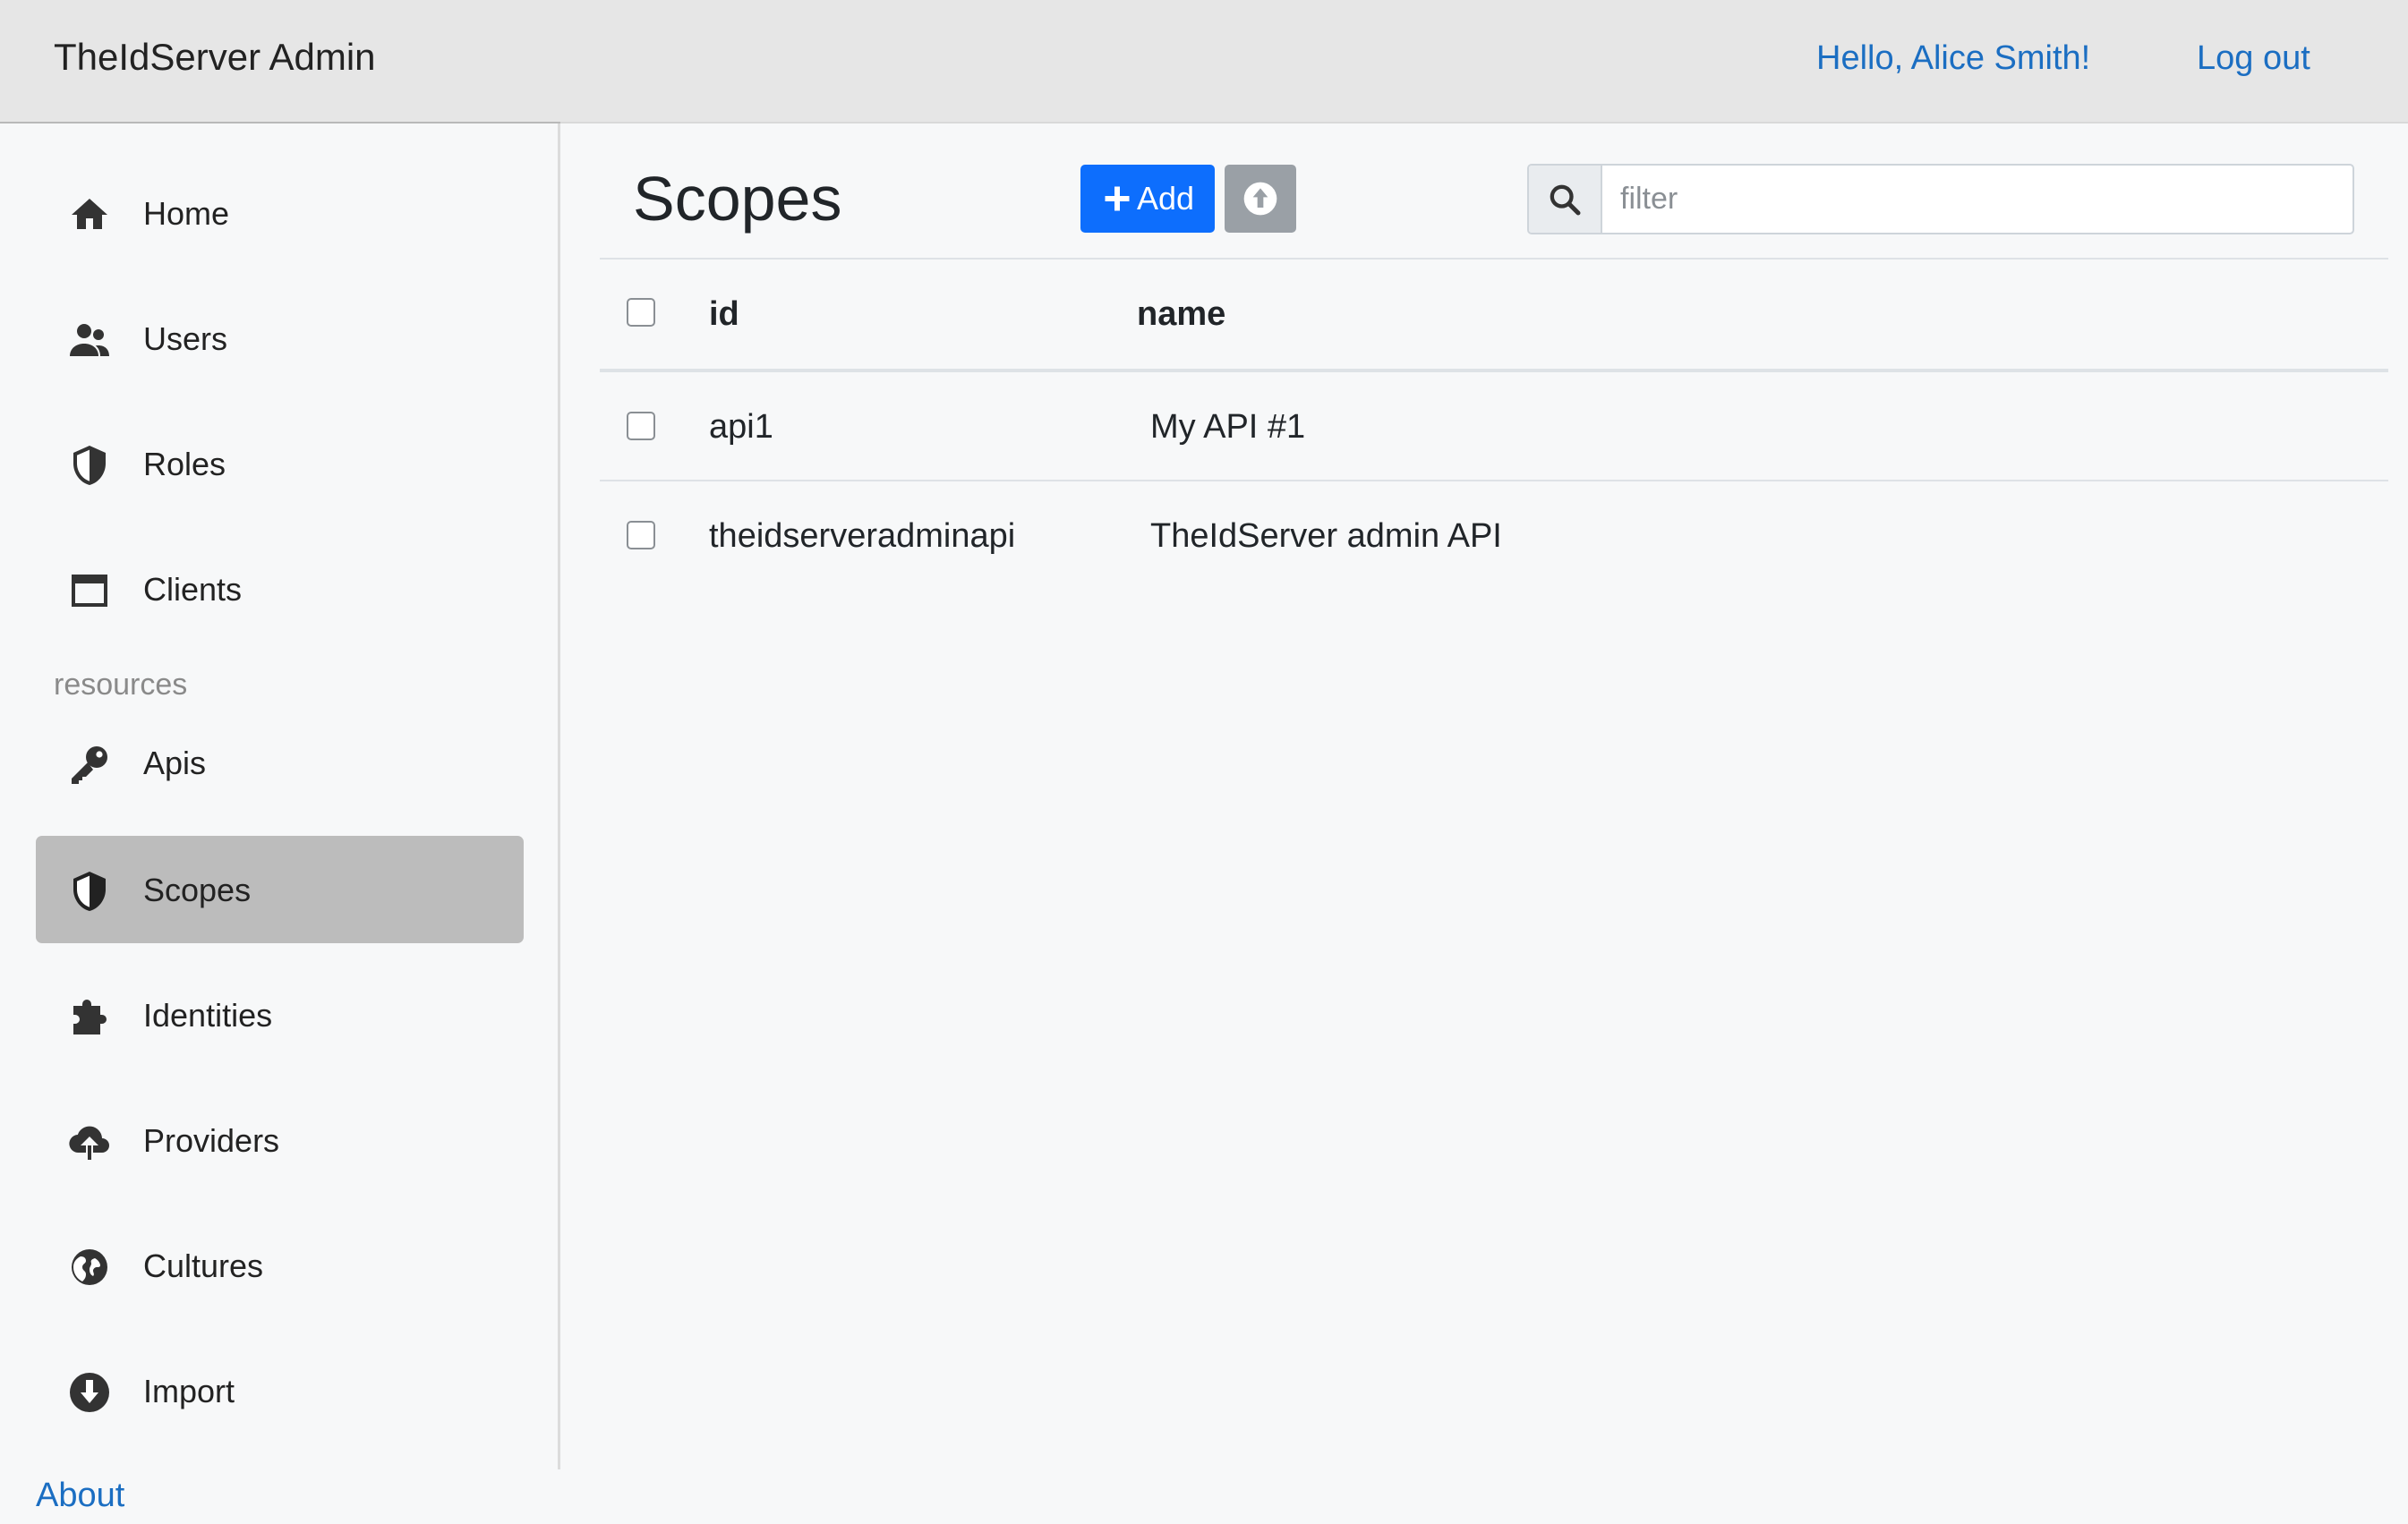 This screenshot has height=1524, width=2408. I want to click on window-icon, so click(89, 590).